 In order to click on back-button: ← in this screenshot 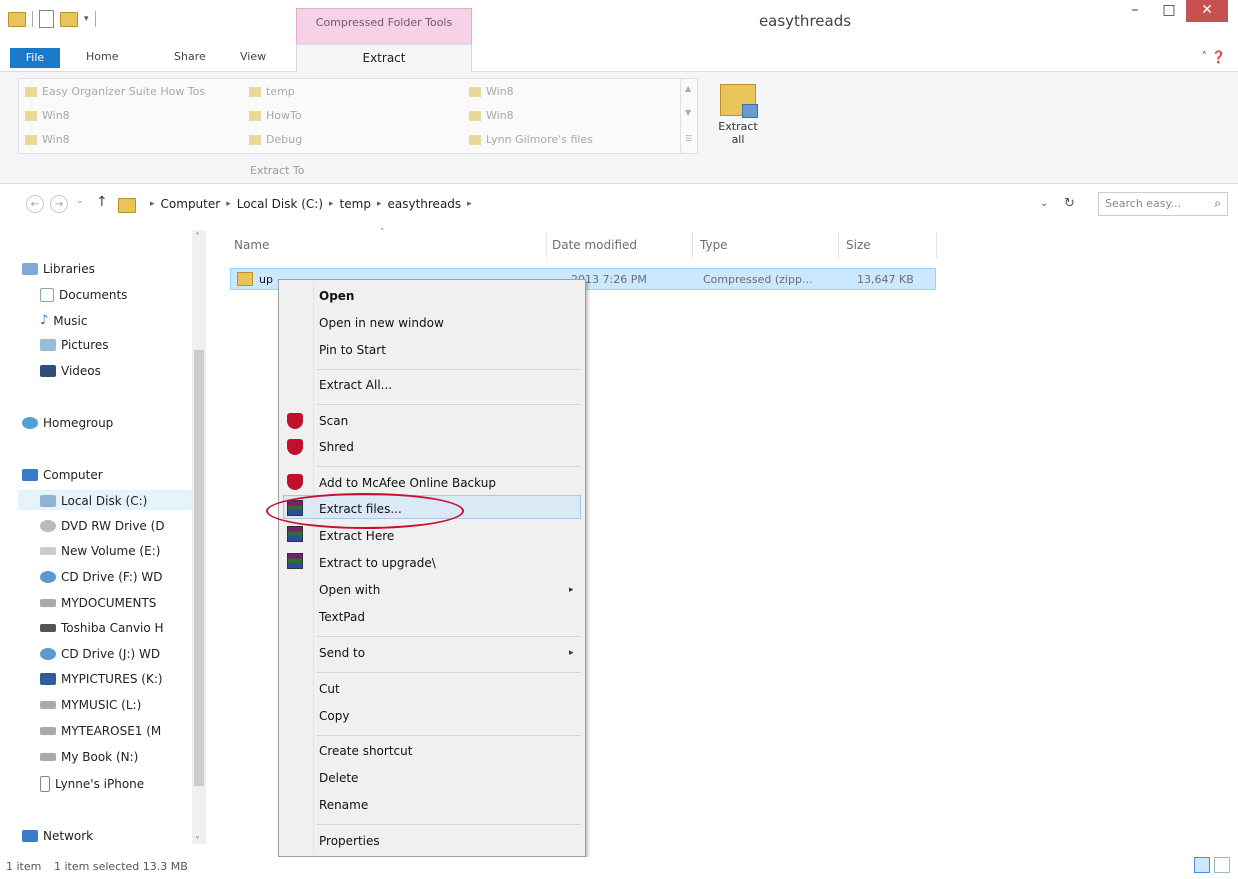, I will do `click(35, 204)`.